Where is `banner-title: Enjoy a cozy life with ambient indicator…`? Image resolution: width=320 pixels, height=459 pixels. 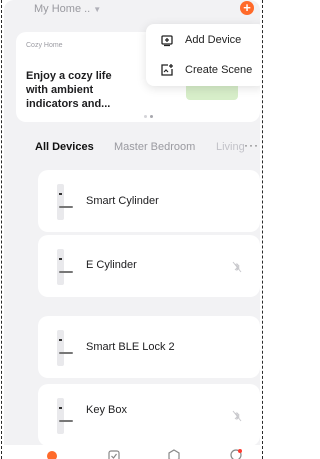 banner-title: Enjoy a cozy life with ambient indicator… is located at coordinates (69, 90).